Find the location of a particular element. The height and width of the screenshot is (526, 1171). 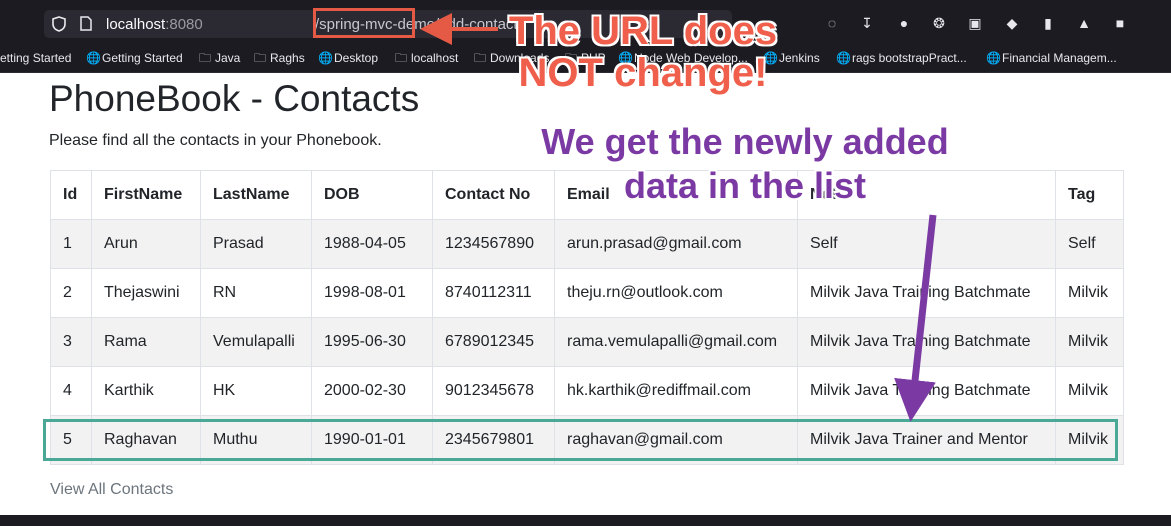

purple-arrow is located at coordinates (915, 318).